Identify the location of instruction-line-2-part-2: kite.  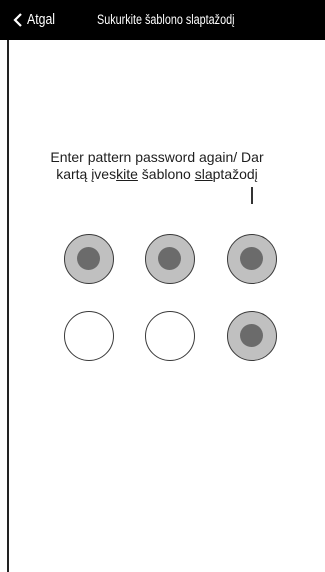
(127, 174).